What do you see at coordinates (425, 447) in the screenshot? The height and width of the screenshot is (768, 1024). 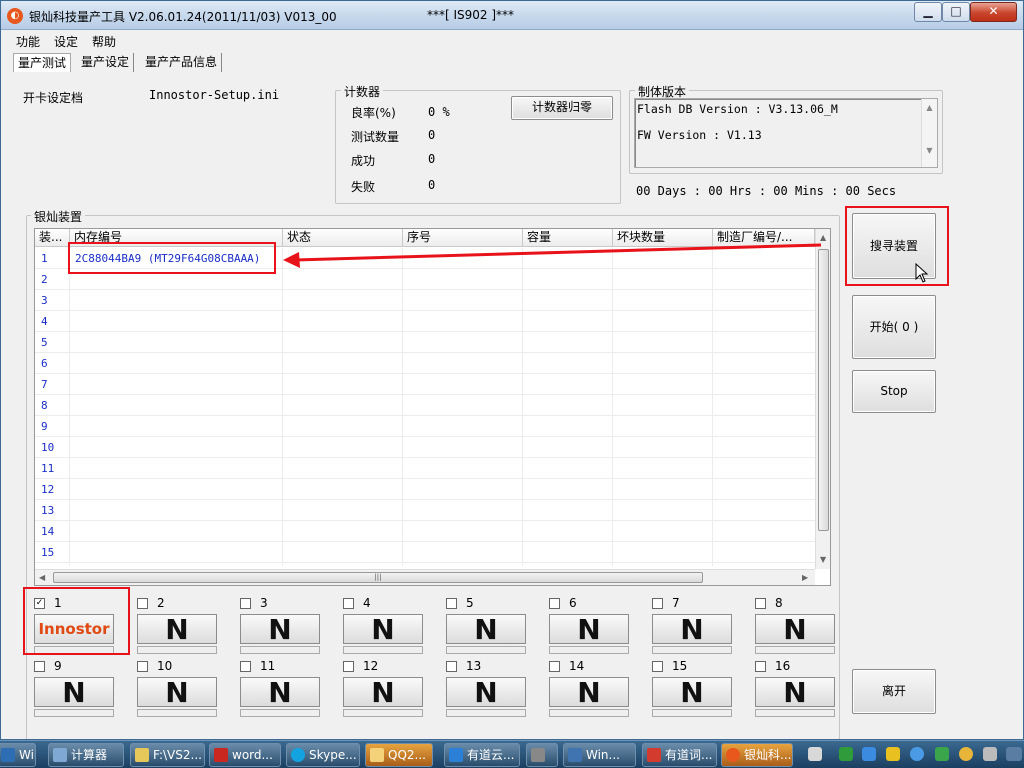 I see `table-row: 10` at bounding box center [425, 447].